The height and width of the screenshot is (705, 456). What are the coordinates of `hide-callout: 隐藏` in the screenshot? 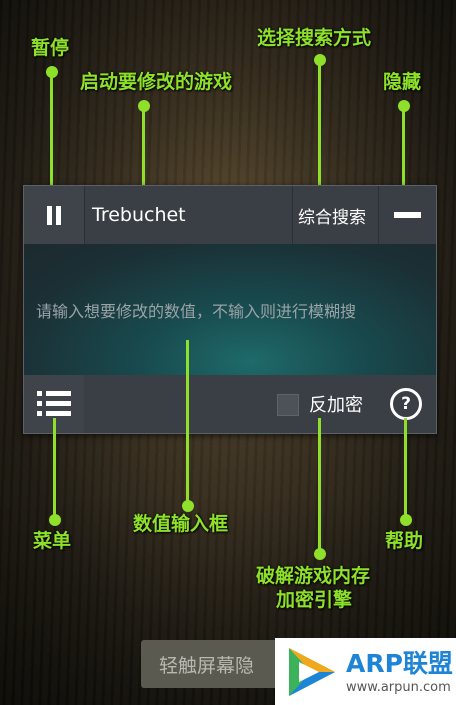 It's located at (402, 82).